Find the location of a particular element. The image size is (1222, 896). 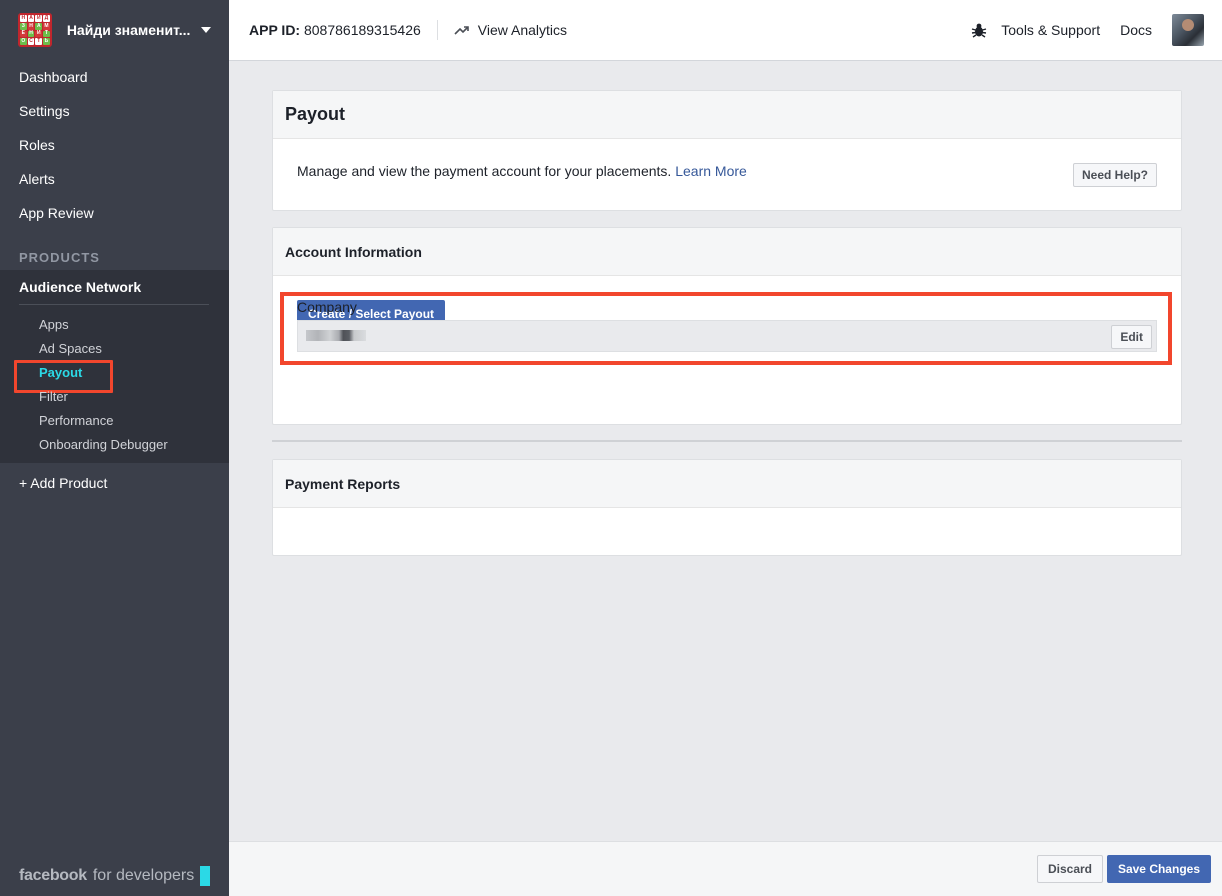

sidebar-subitem-payout: Payout is located at coordinates (114, 376).